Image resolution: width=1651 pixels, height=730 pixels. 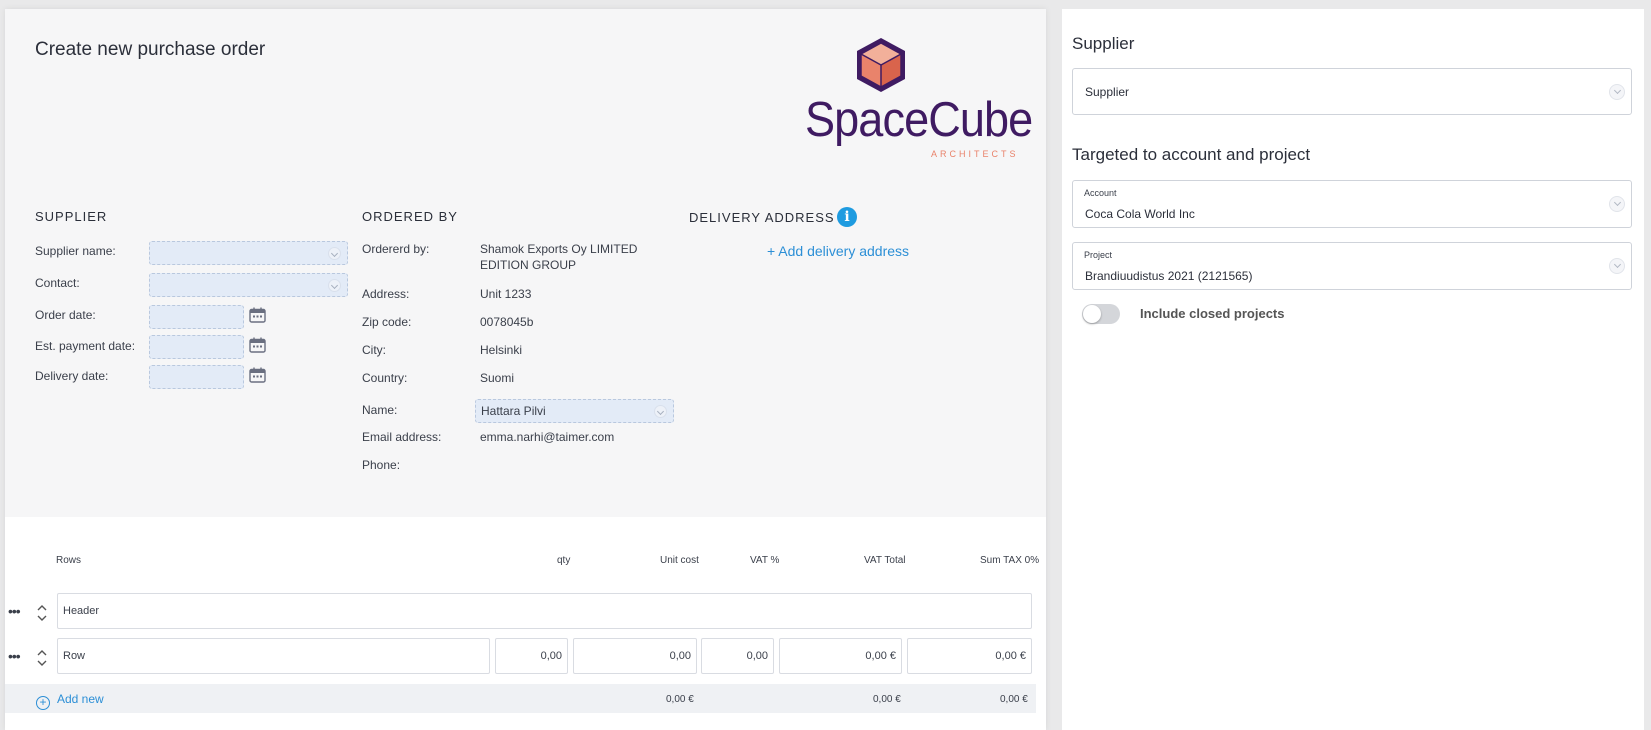 What do you see at coordinates (386, 294) in the screenshot?
I see `address-label: Address:` at bounding box center [386, 294].